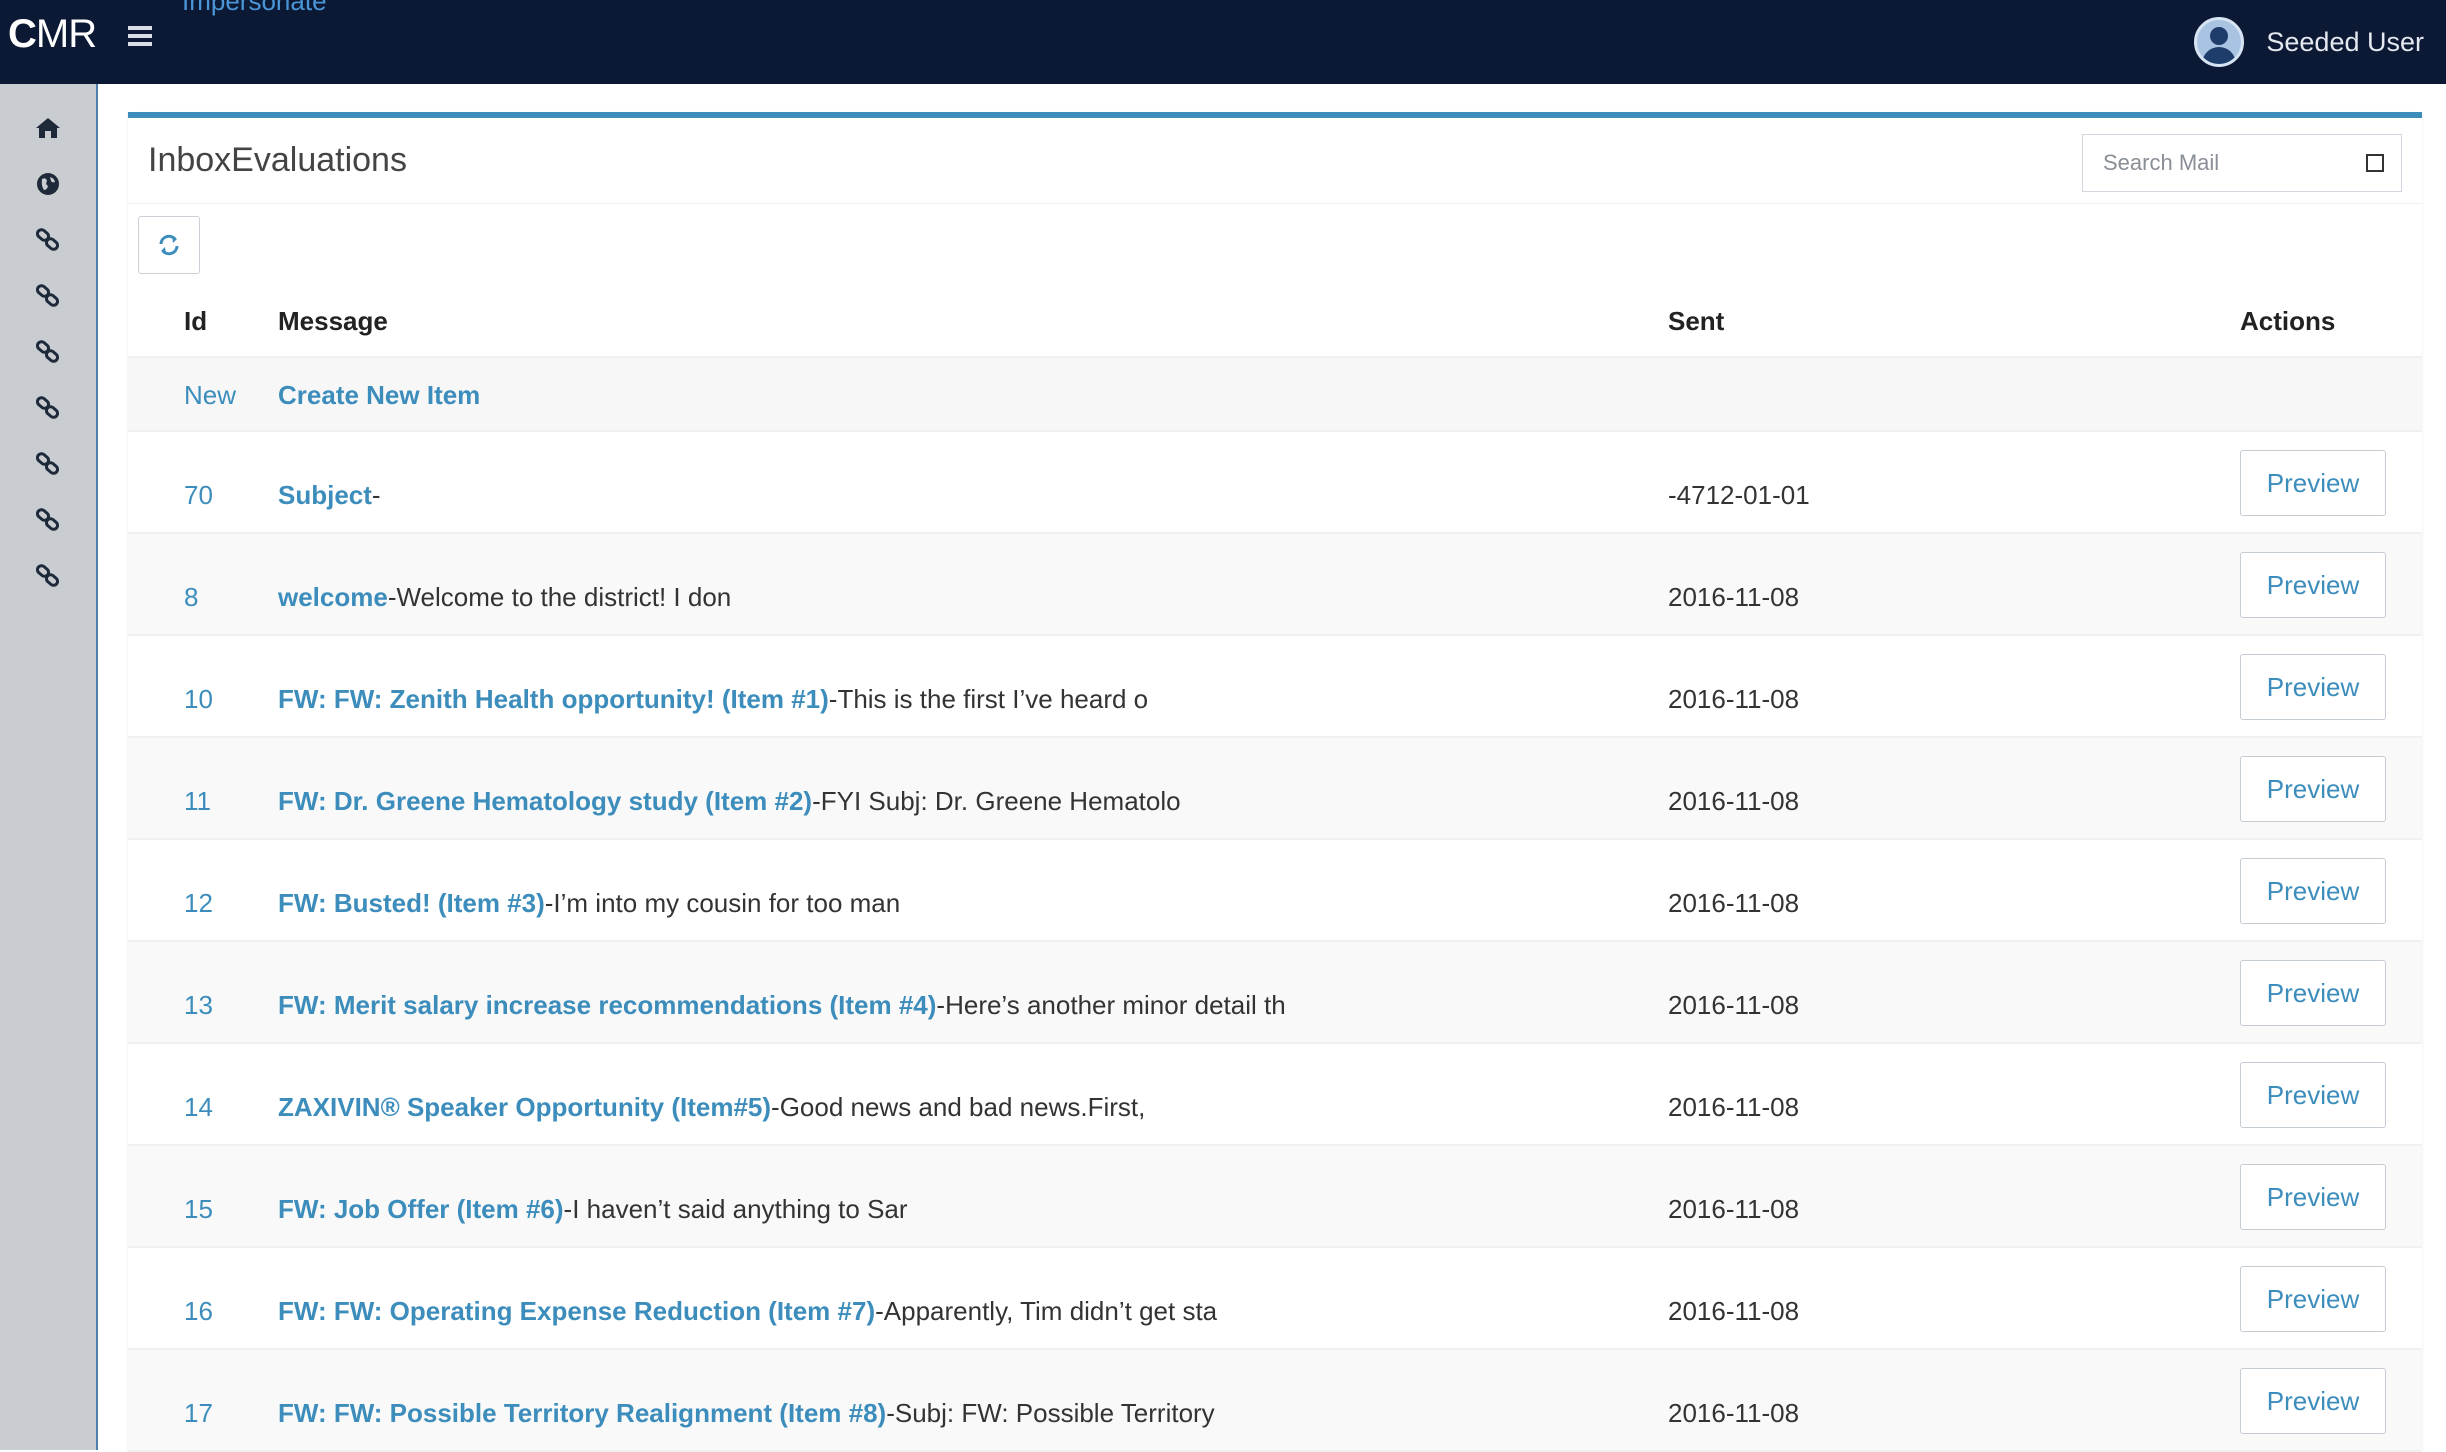 Image resolution: width=2446 pixels, height=1452 pixels. Describe the element at coordinates (421, 1209) in the screenshot. I see `message-subject-link: FW: Job Offer (Item #6)` at that location.